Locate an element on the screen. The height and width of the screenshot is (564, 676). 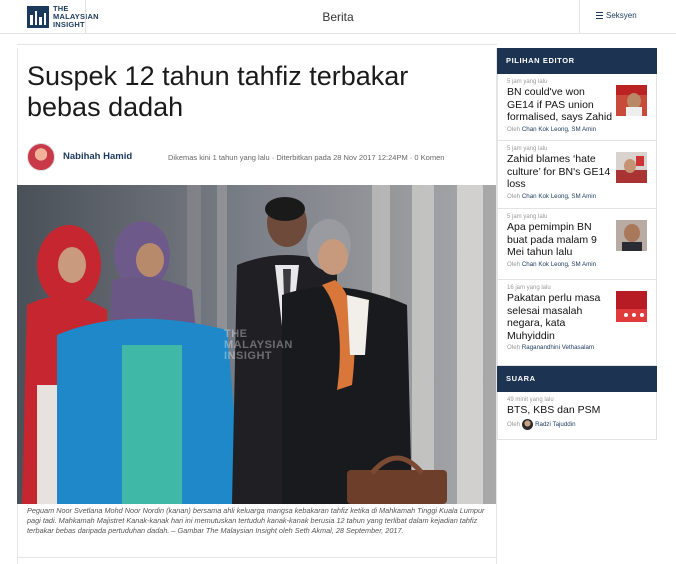
item-author-link: Radzi Tajuddin is located at coordinates (555, 424).